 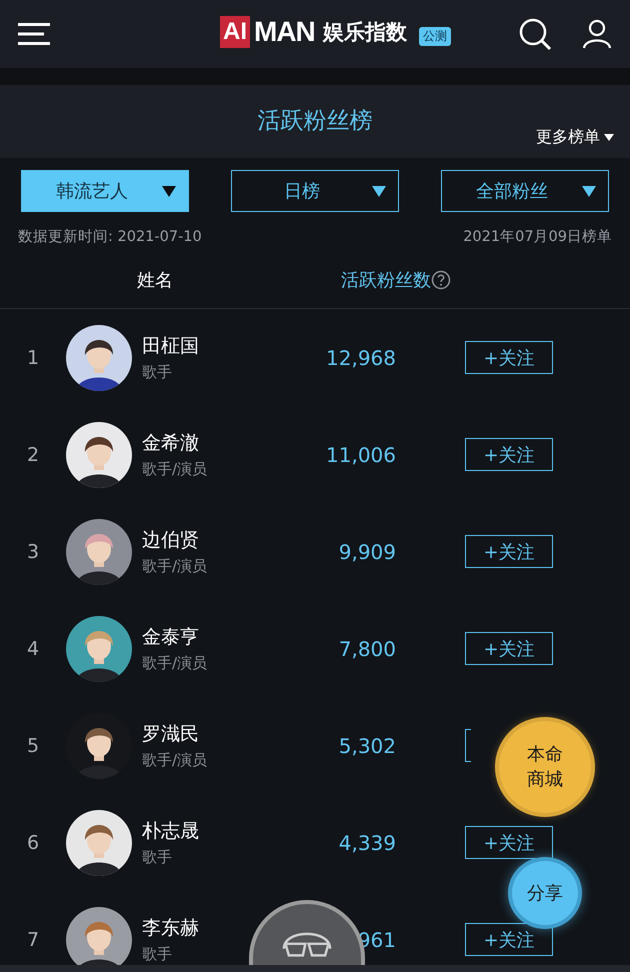 I want to click on artist-name: 金希澈, so click(x=170, y=443).